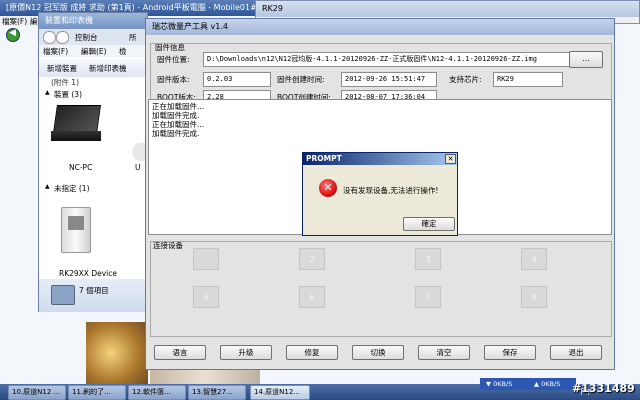 The width and height of the screenshot is (640, 400). I want to click on section-unspecified: 未指定 (1), so click(72, 188).